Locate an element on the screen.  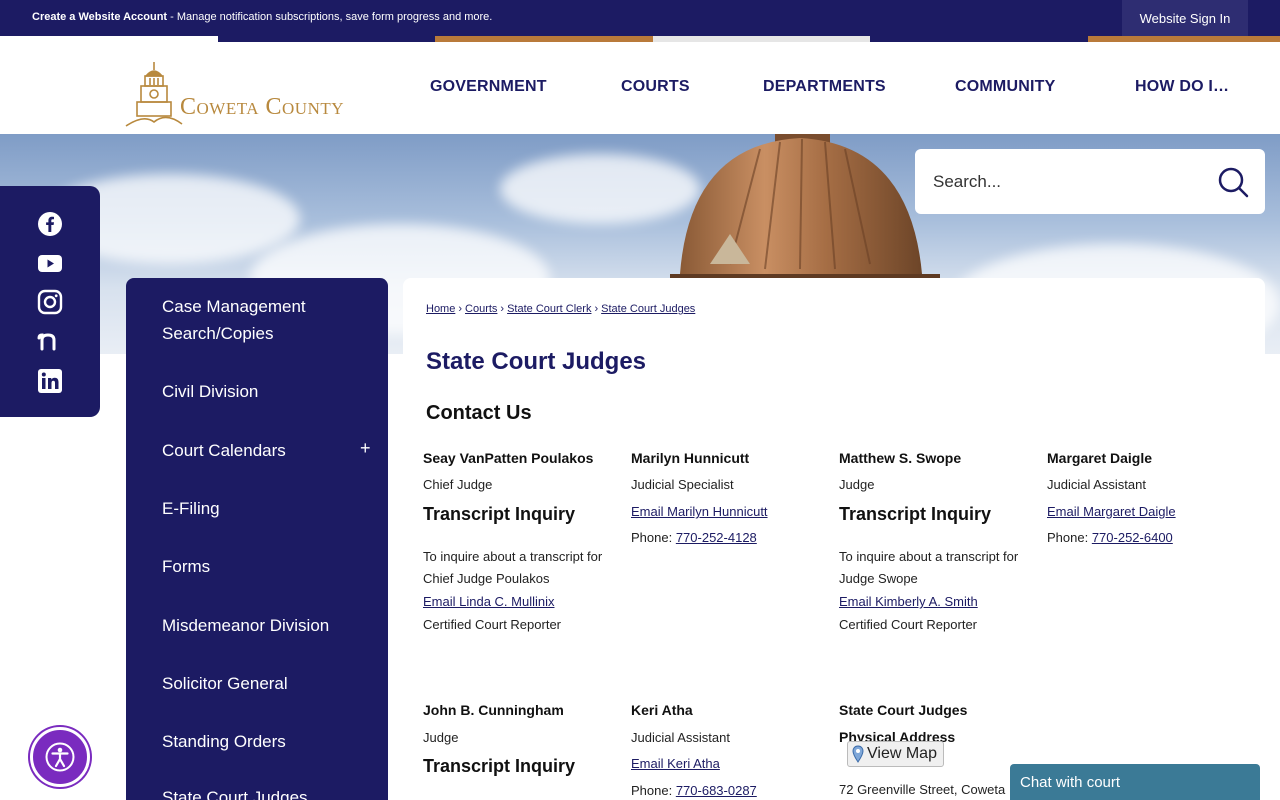
email-link: Email Marilyn Hunnicutt is located at coordinates (699, 511).